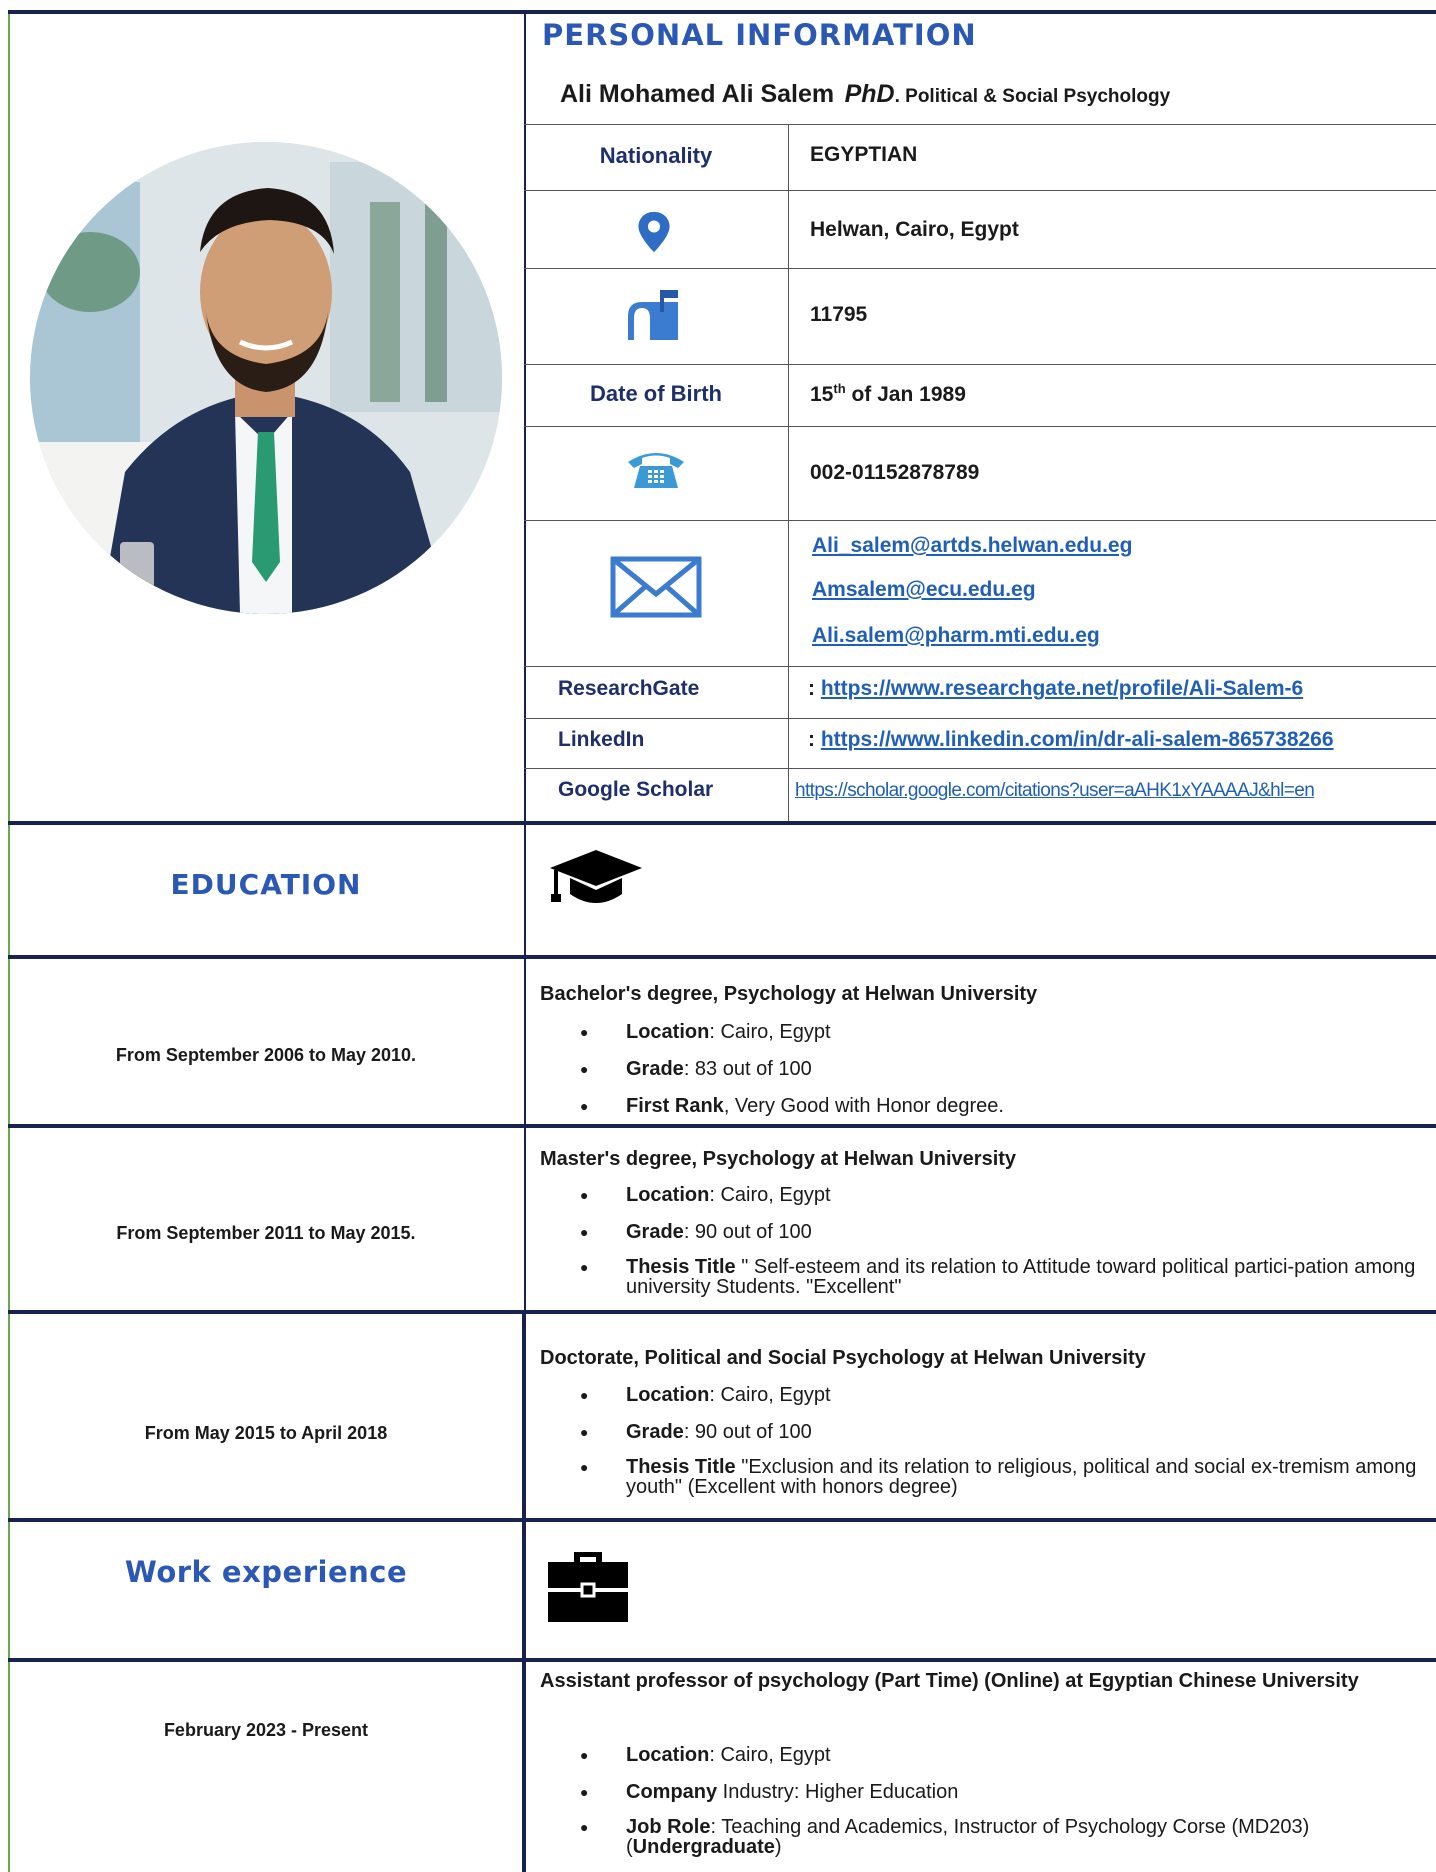  Describe the element at coordinates (980, 1106) in the screenshot. I see `list-item: First Rank, Very Good with Honor degree.` at that location.